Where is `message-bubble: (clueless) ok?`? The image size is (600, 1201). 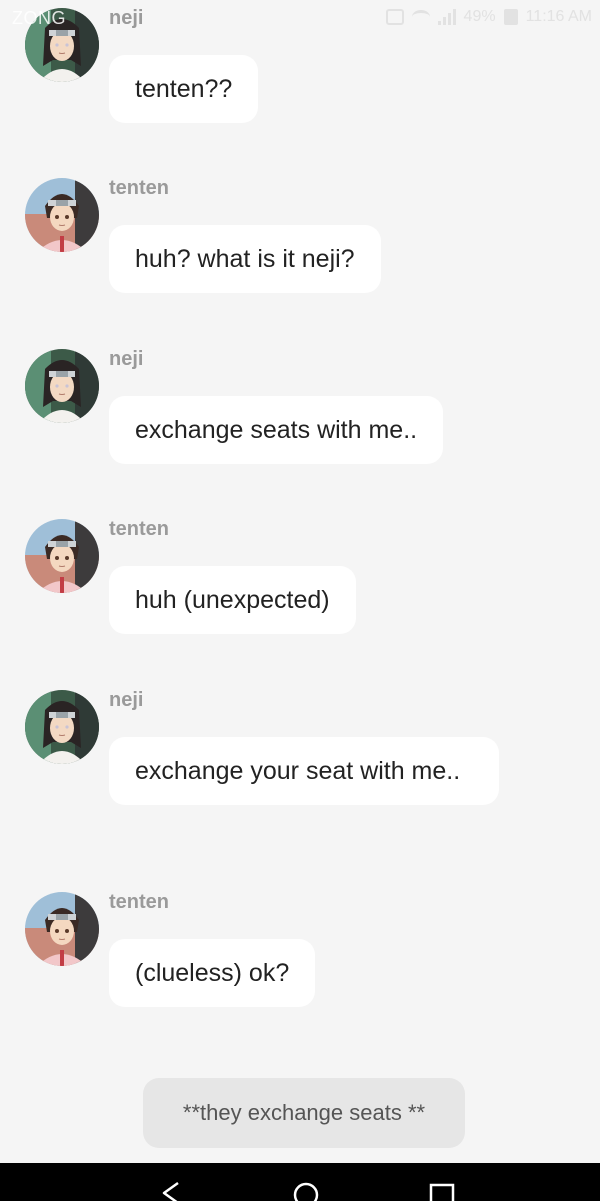 message-bubble: (clueless) ok? is located at coordinates (212, 973).